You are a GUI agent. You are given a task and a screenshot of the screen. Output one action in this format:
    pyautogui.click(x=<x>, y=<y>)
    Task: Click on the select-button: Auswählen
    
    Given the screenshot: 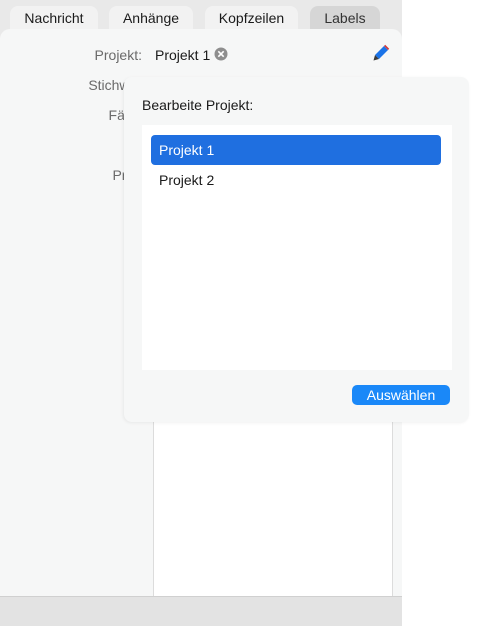 What is the action you would take?
    pyautogui.click(x=401, y=395)
    